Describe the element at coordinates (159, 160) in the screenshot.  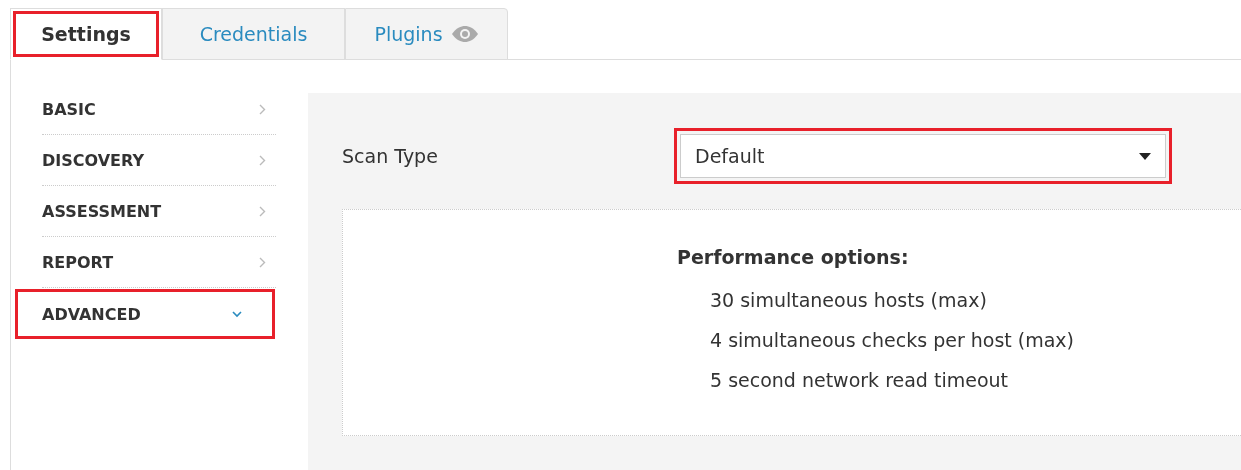
I see `sidebar-item: DISCOVERY` at that location.